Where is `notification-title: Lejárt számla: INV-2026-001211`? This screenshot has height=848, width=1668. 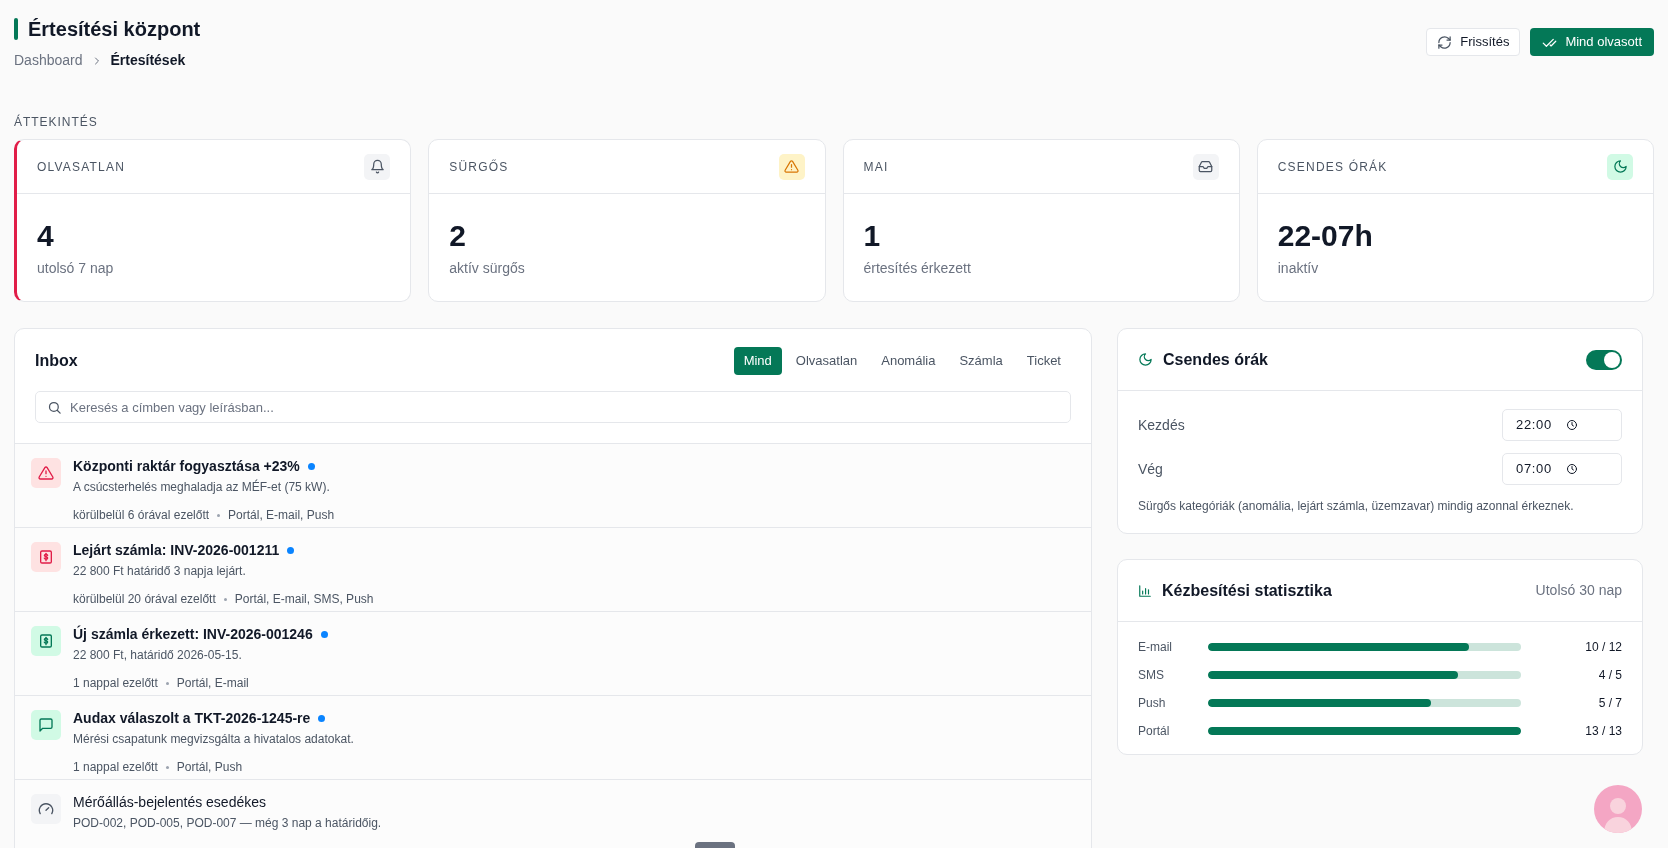 notification-title: Lejárt számla: INV-2026-001211 is located at coordinates (176, 550).